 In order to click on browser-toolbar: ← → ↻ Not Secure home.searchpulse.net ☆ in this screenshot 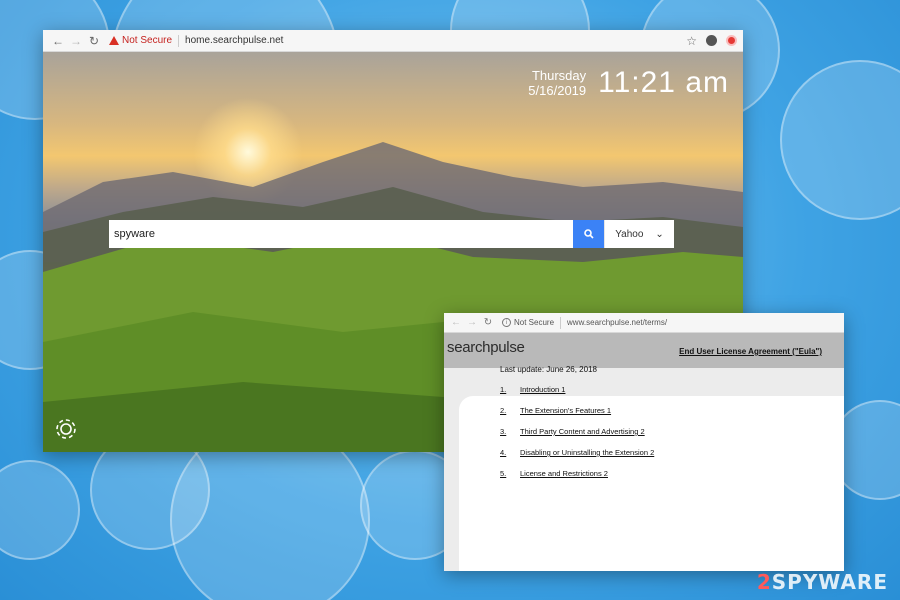, I will do `click(393, 41)`.